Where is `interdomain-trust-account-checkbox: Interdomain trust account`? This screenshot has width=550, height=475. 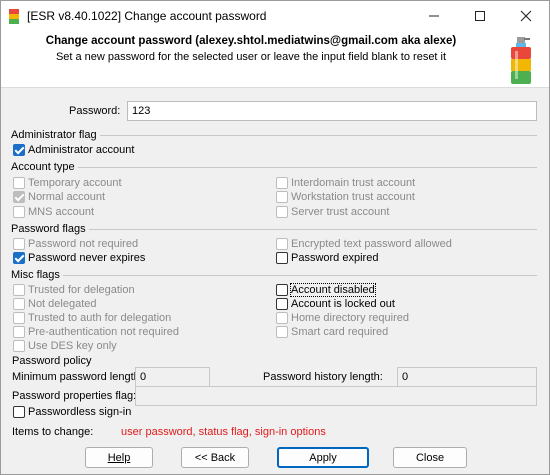
interdomain-trust-account-checkbox: Interdomain trust account is located at coordinates (345, 183).